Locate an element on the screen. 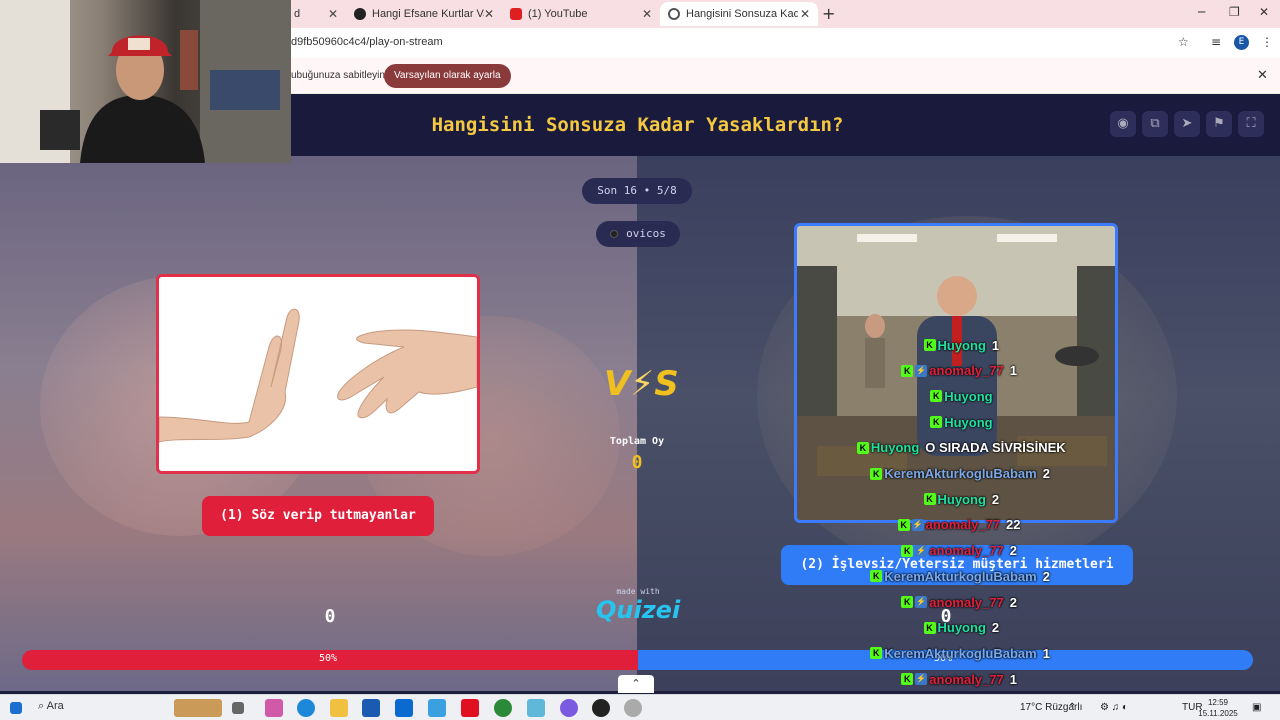  copilot-icon is located at coordinates (274, 708).